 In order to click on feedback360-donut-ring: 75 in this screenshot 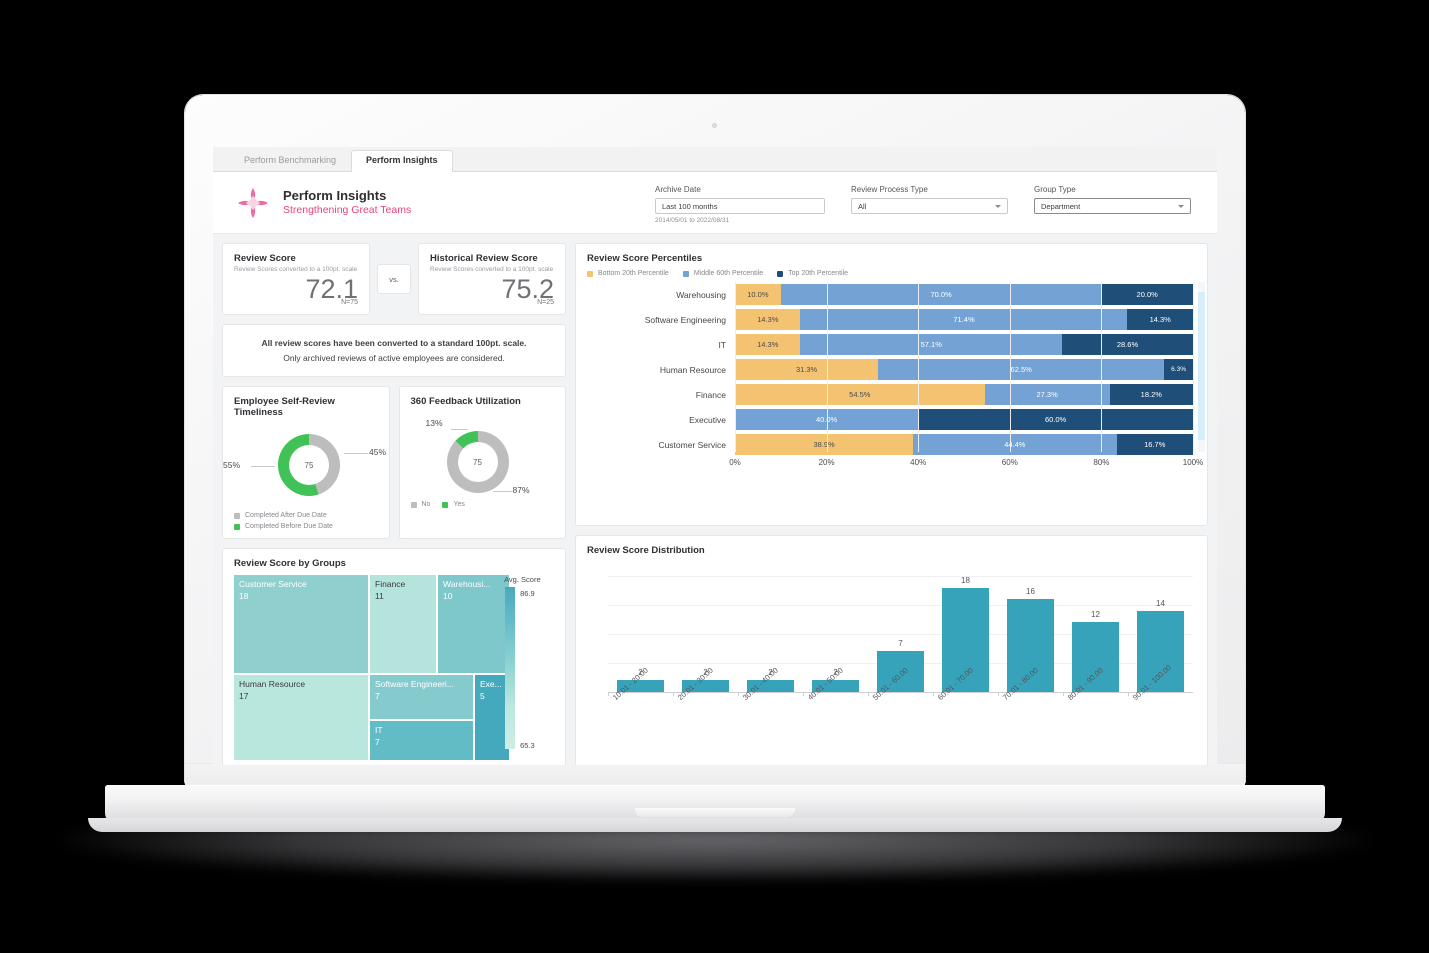, I will do `click(477, 462)`.